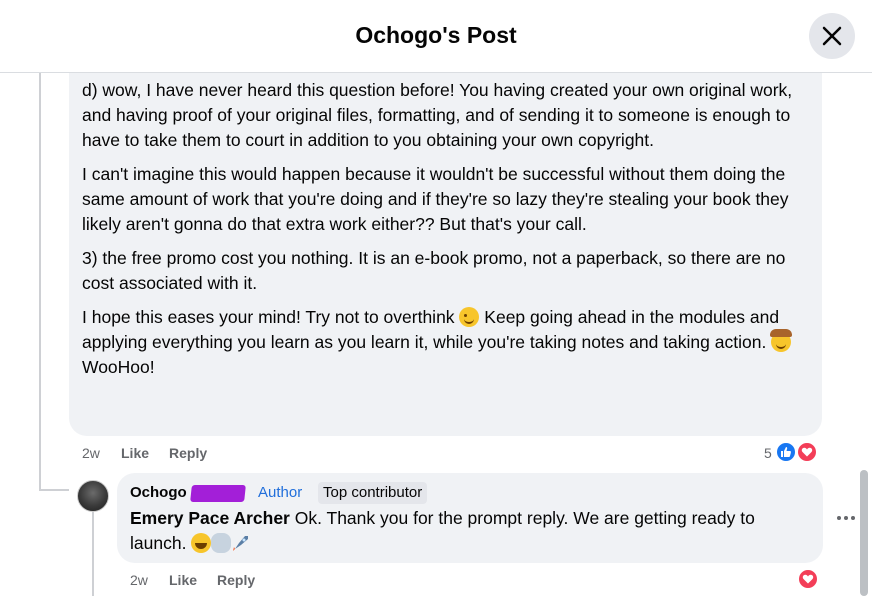 The height and width of the screenshot is (596, 872). I want to click on reply-like-button: Like, so click(183, 580).